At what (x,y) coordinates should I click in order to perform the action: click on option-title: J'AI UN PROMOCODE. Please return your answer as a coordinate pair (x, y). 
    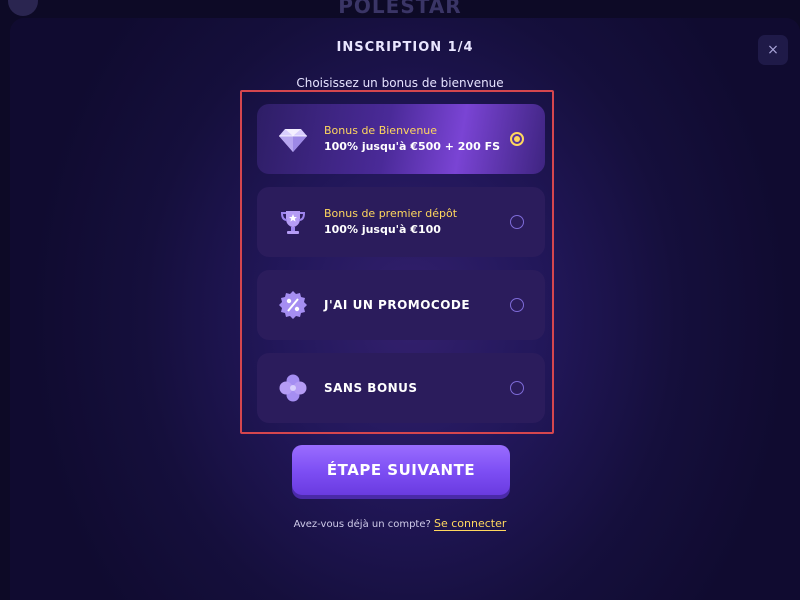
    Looking at the image, I should click on (397, 305).